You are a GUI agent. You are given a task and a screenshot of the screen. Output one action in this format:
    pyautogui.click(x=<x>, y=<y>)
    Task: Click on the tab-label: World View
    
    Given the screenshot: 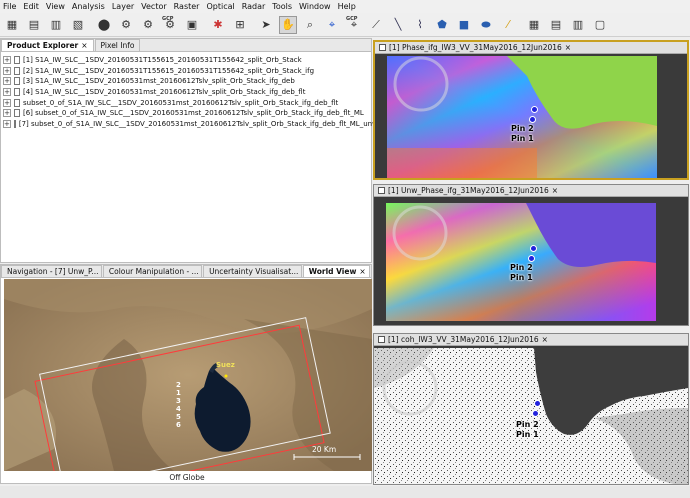 What is the action you would take?
    pyautogui.click(x=332, y=271)
    